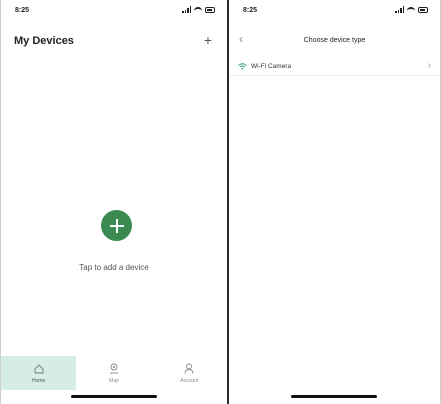  I want to click on tab-home: Home, so click(39, 373).